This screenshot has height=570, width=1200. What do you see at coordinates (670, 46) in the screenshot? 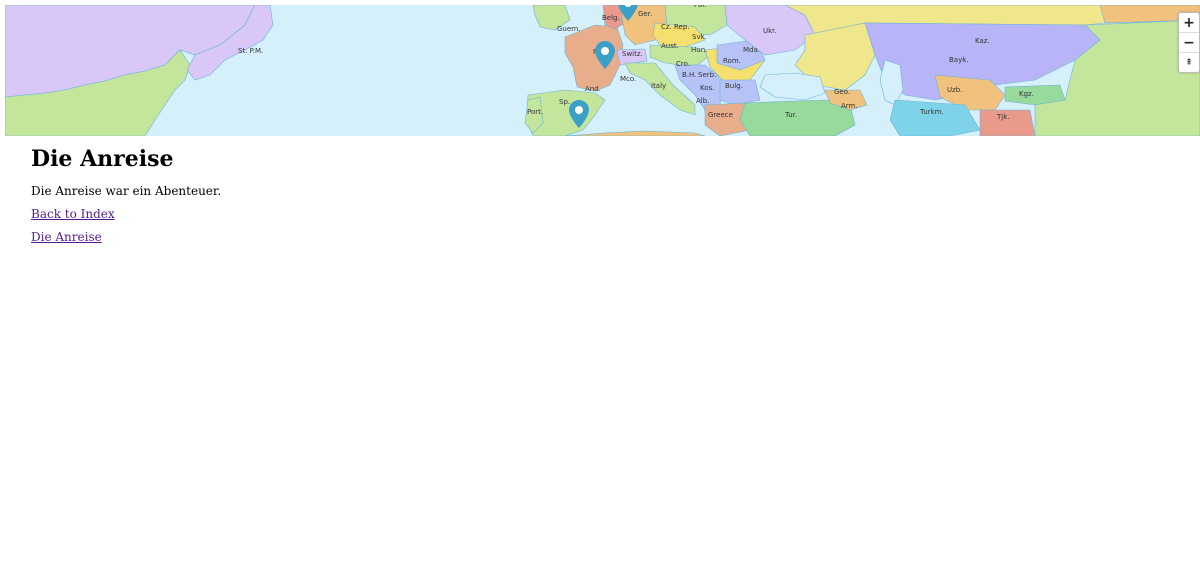
I see `map-label-aust: Aust.` at bounding box center [670, 46].